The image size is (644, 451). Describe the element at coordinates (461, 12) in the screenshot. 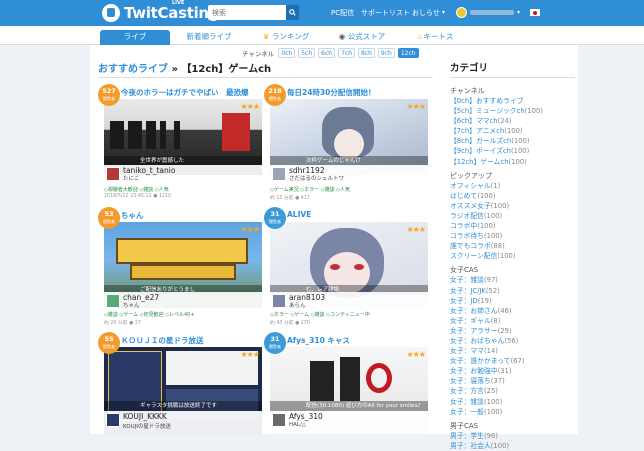

I see `user-avatar` at that location.